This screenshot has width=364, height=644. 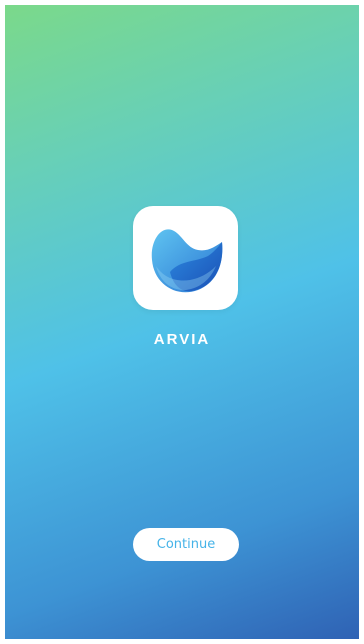 I want to click on app-logo-tile, so click(x=185, y=258).